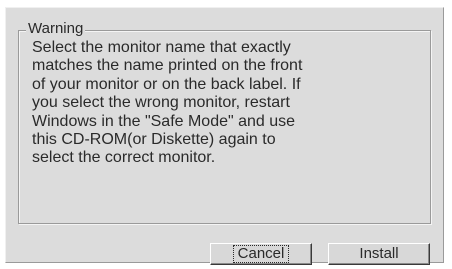  I want to click on warning-group-title: Warning, so click(56, 29).